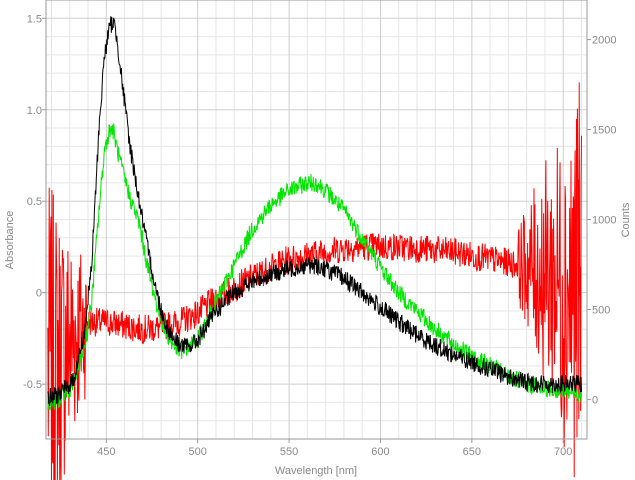  I want to click on y-left-tick-label: 0, so click(39, 294).